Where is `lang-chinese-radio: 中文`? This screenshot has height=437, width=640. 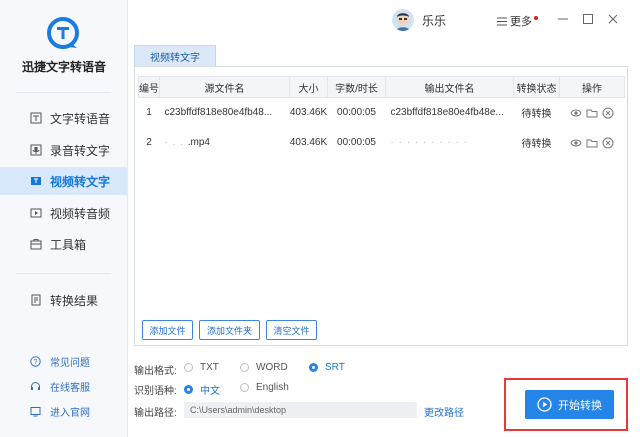
lang-chinese-radio: 中文 is located at coordinates (202, 389).